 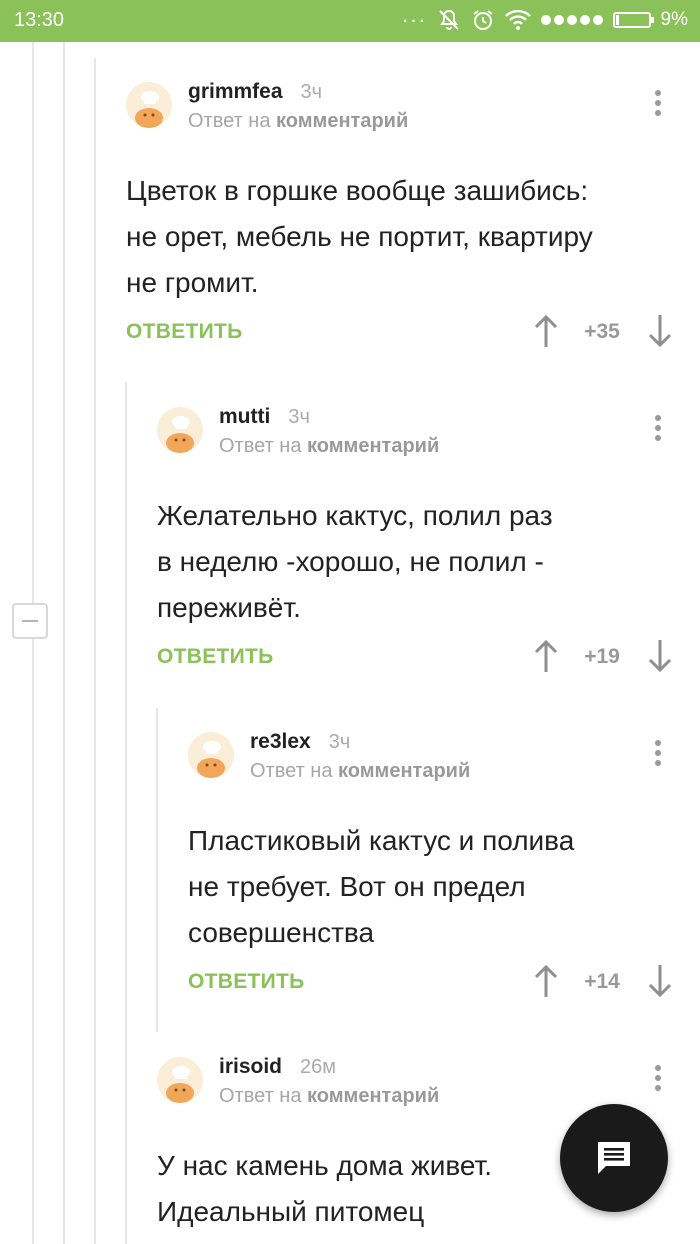 I want to click on comment-time: 26м, so click(x=318, y=1067).